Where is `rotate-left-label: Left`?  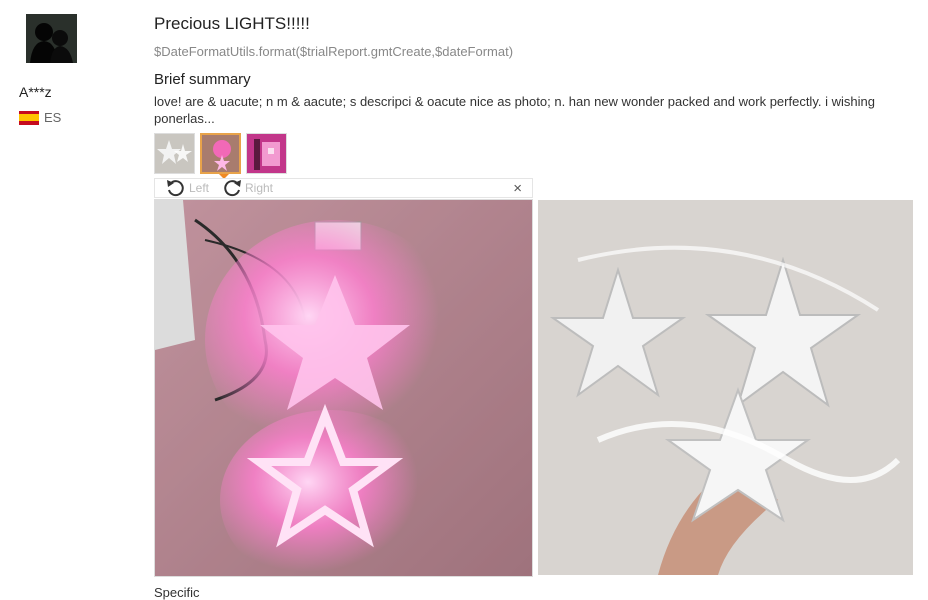
rotate-left-label: Left is located at coordinates (199, 188).